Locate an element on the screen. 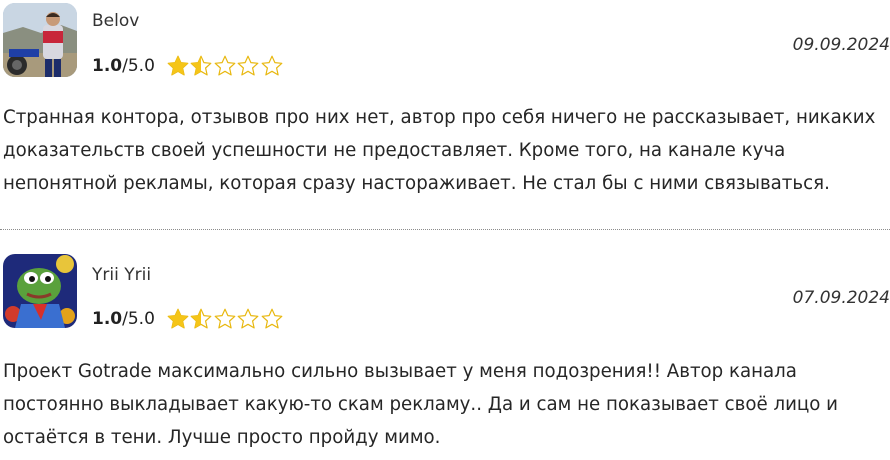  motorcycle-rider-photo-icon is located at coordinates (40, 40).